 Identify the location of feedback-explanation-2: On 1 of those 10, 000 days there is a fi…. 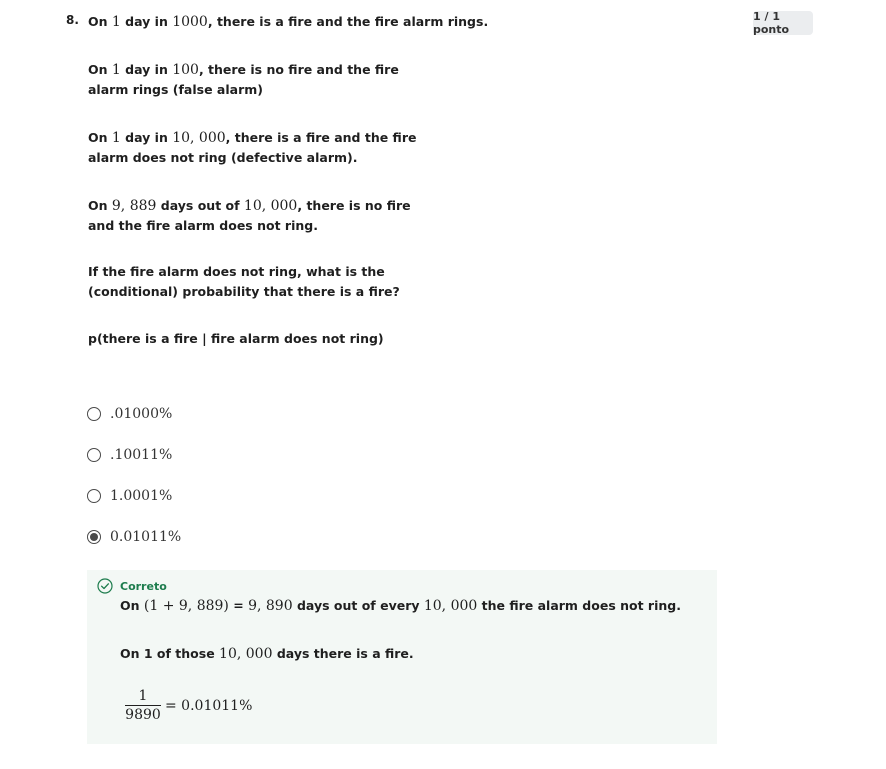
(415, 654).